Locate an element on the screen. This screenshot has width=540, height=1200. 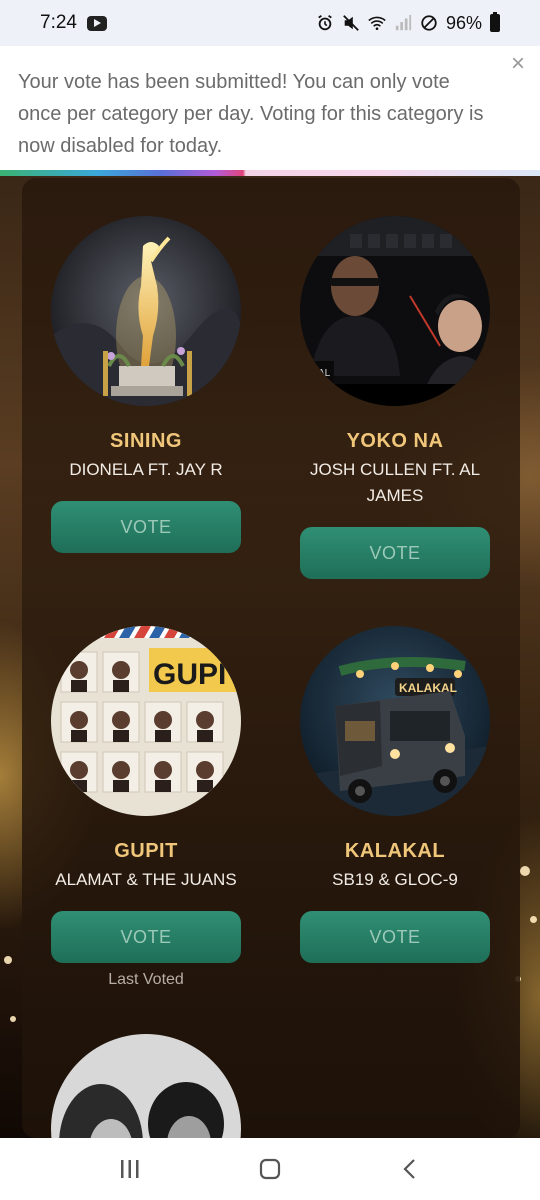
status-bar: 7:24 96% is located at coordinates (270, 23).